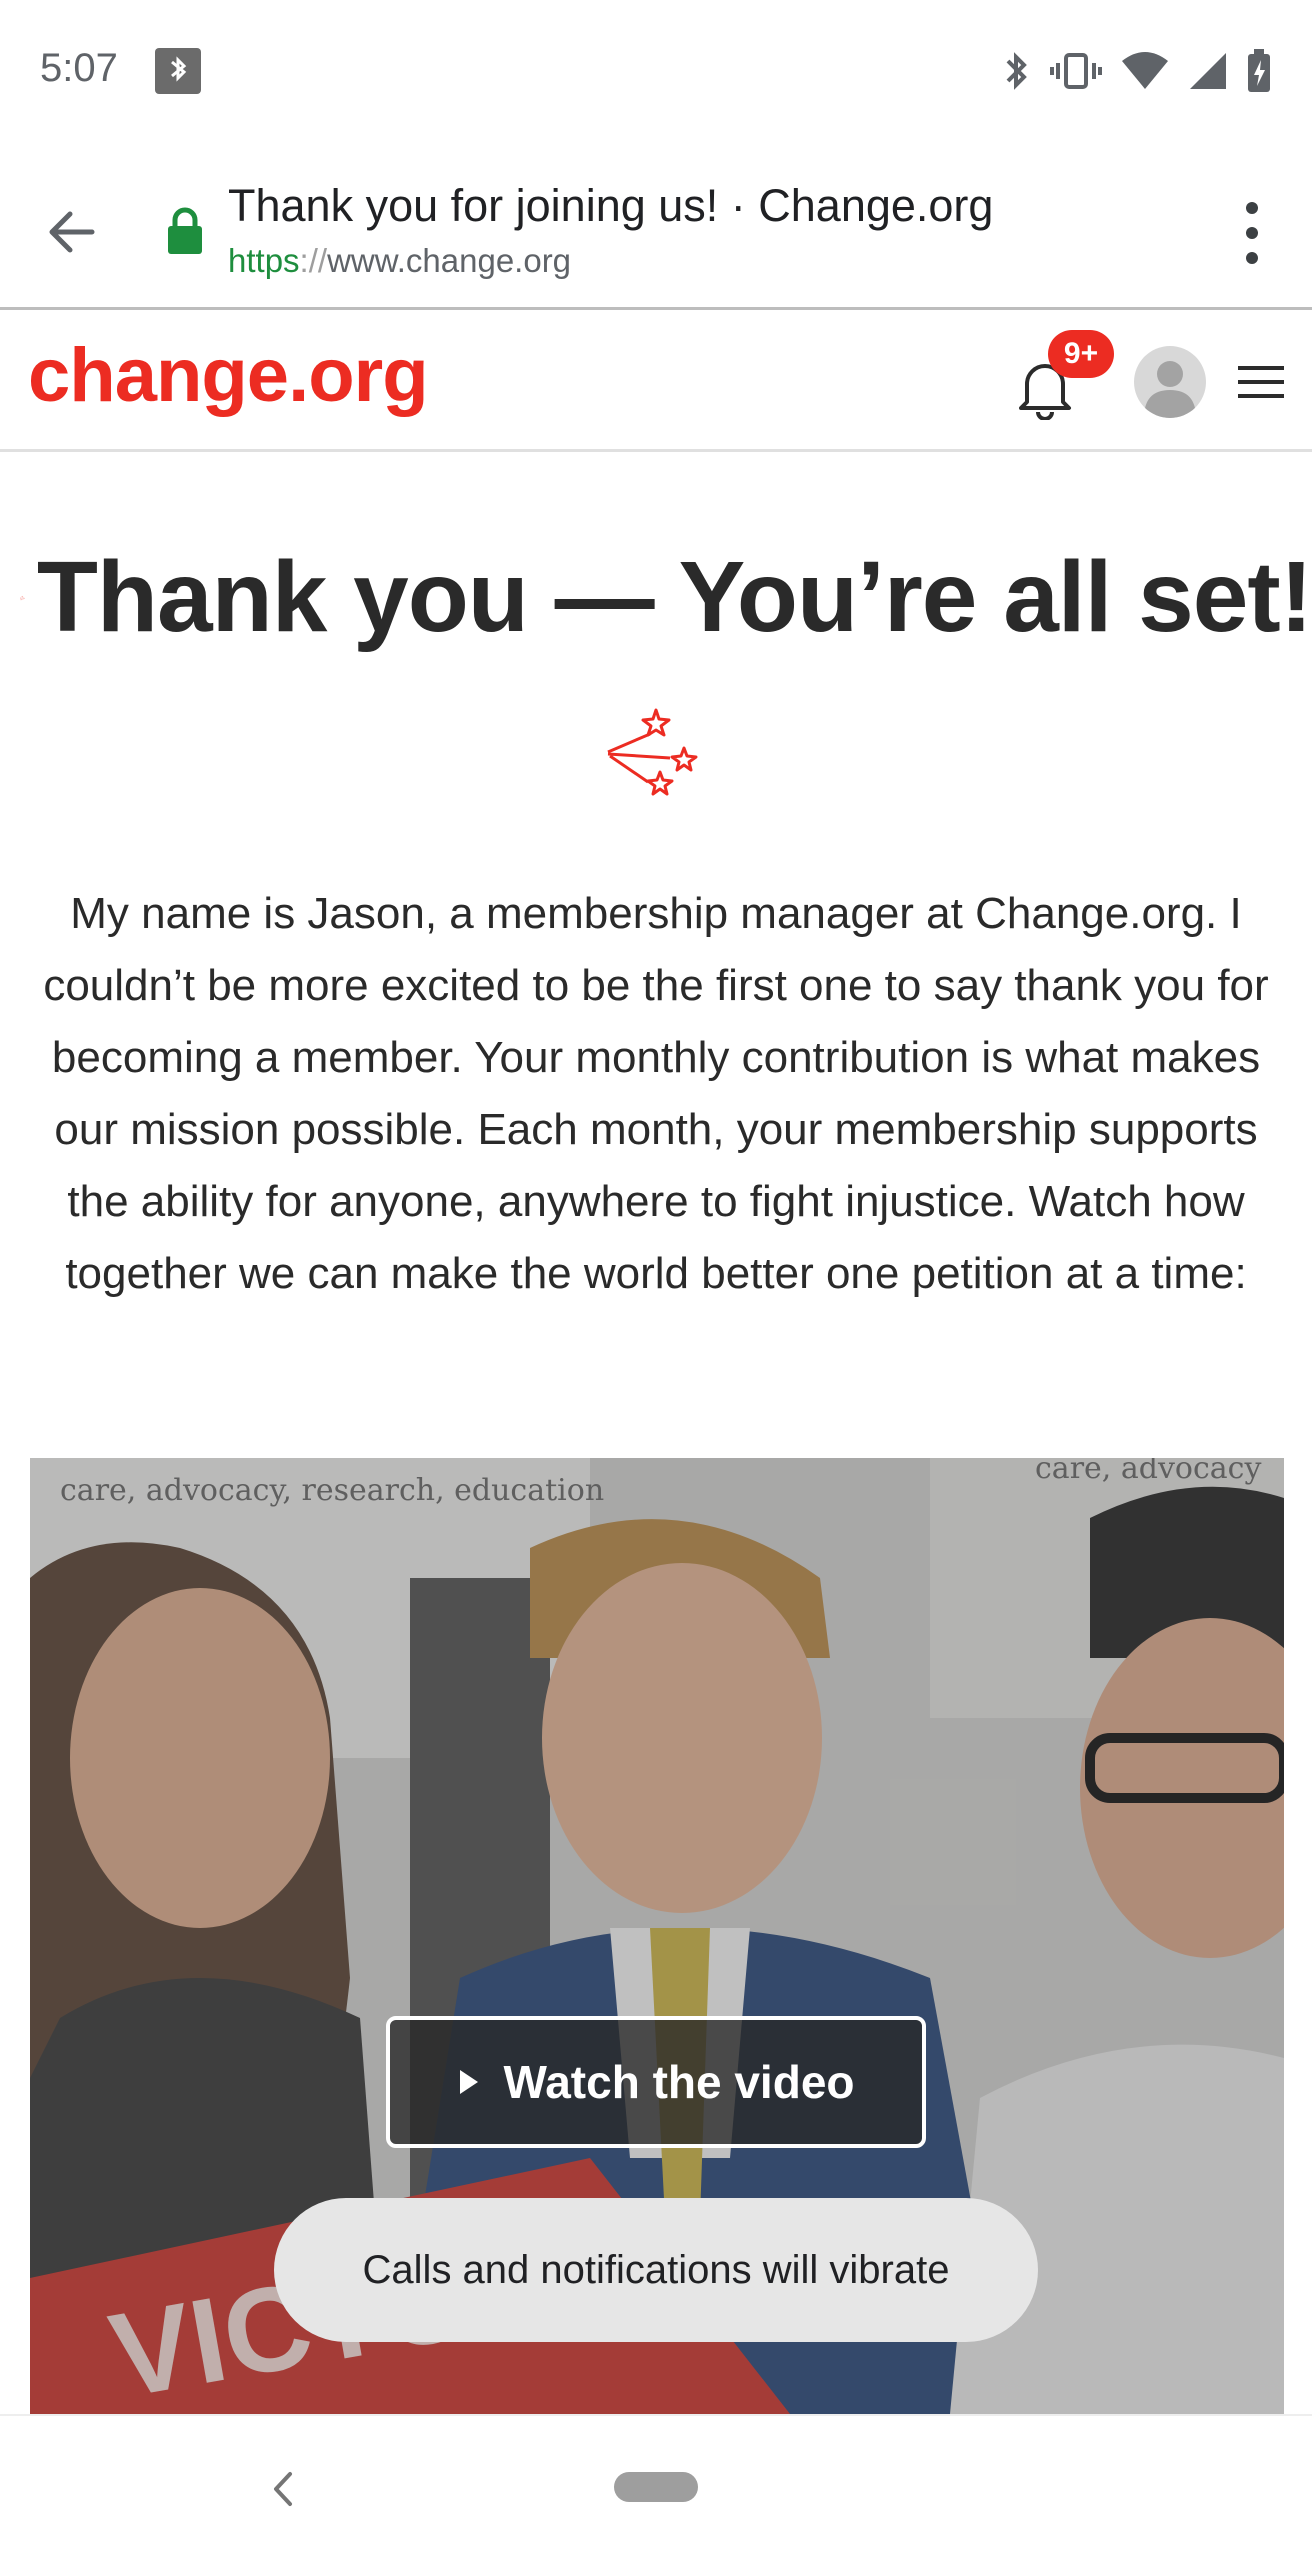 Image resolution: width=1312 pixels, height=2560 pixels. I want to click on page-title: Thank you for joining us! · Change.org, so click(610, 206).